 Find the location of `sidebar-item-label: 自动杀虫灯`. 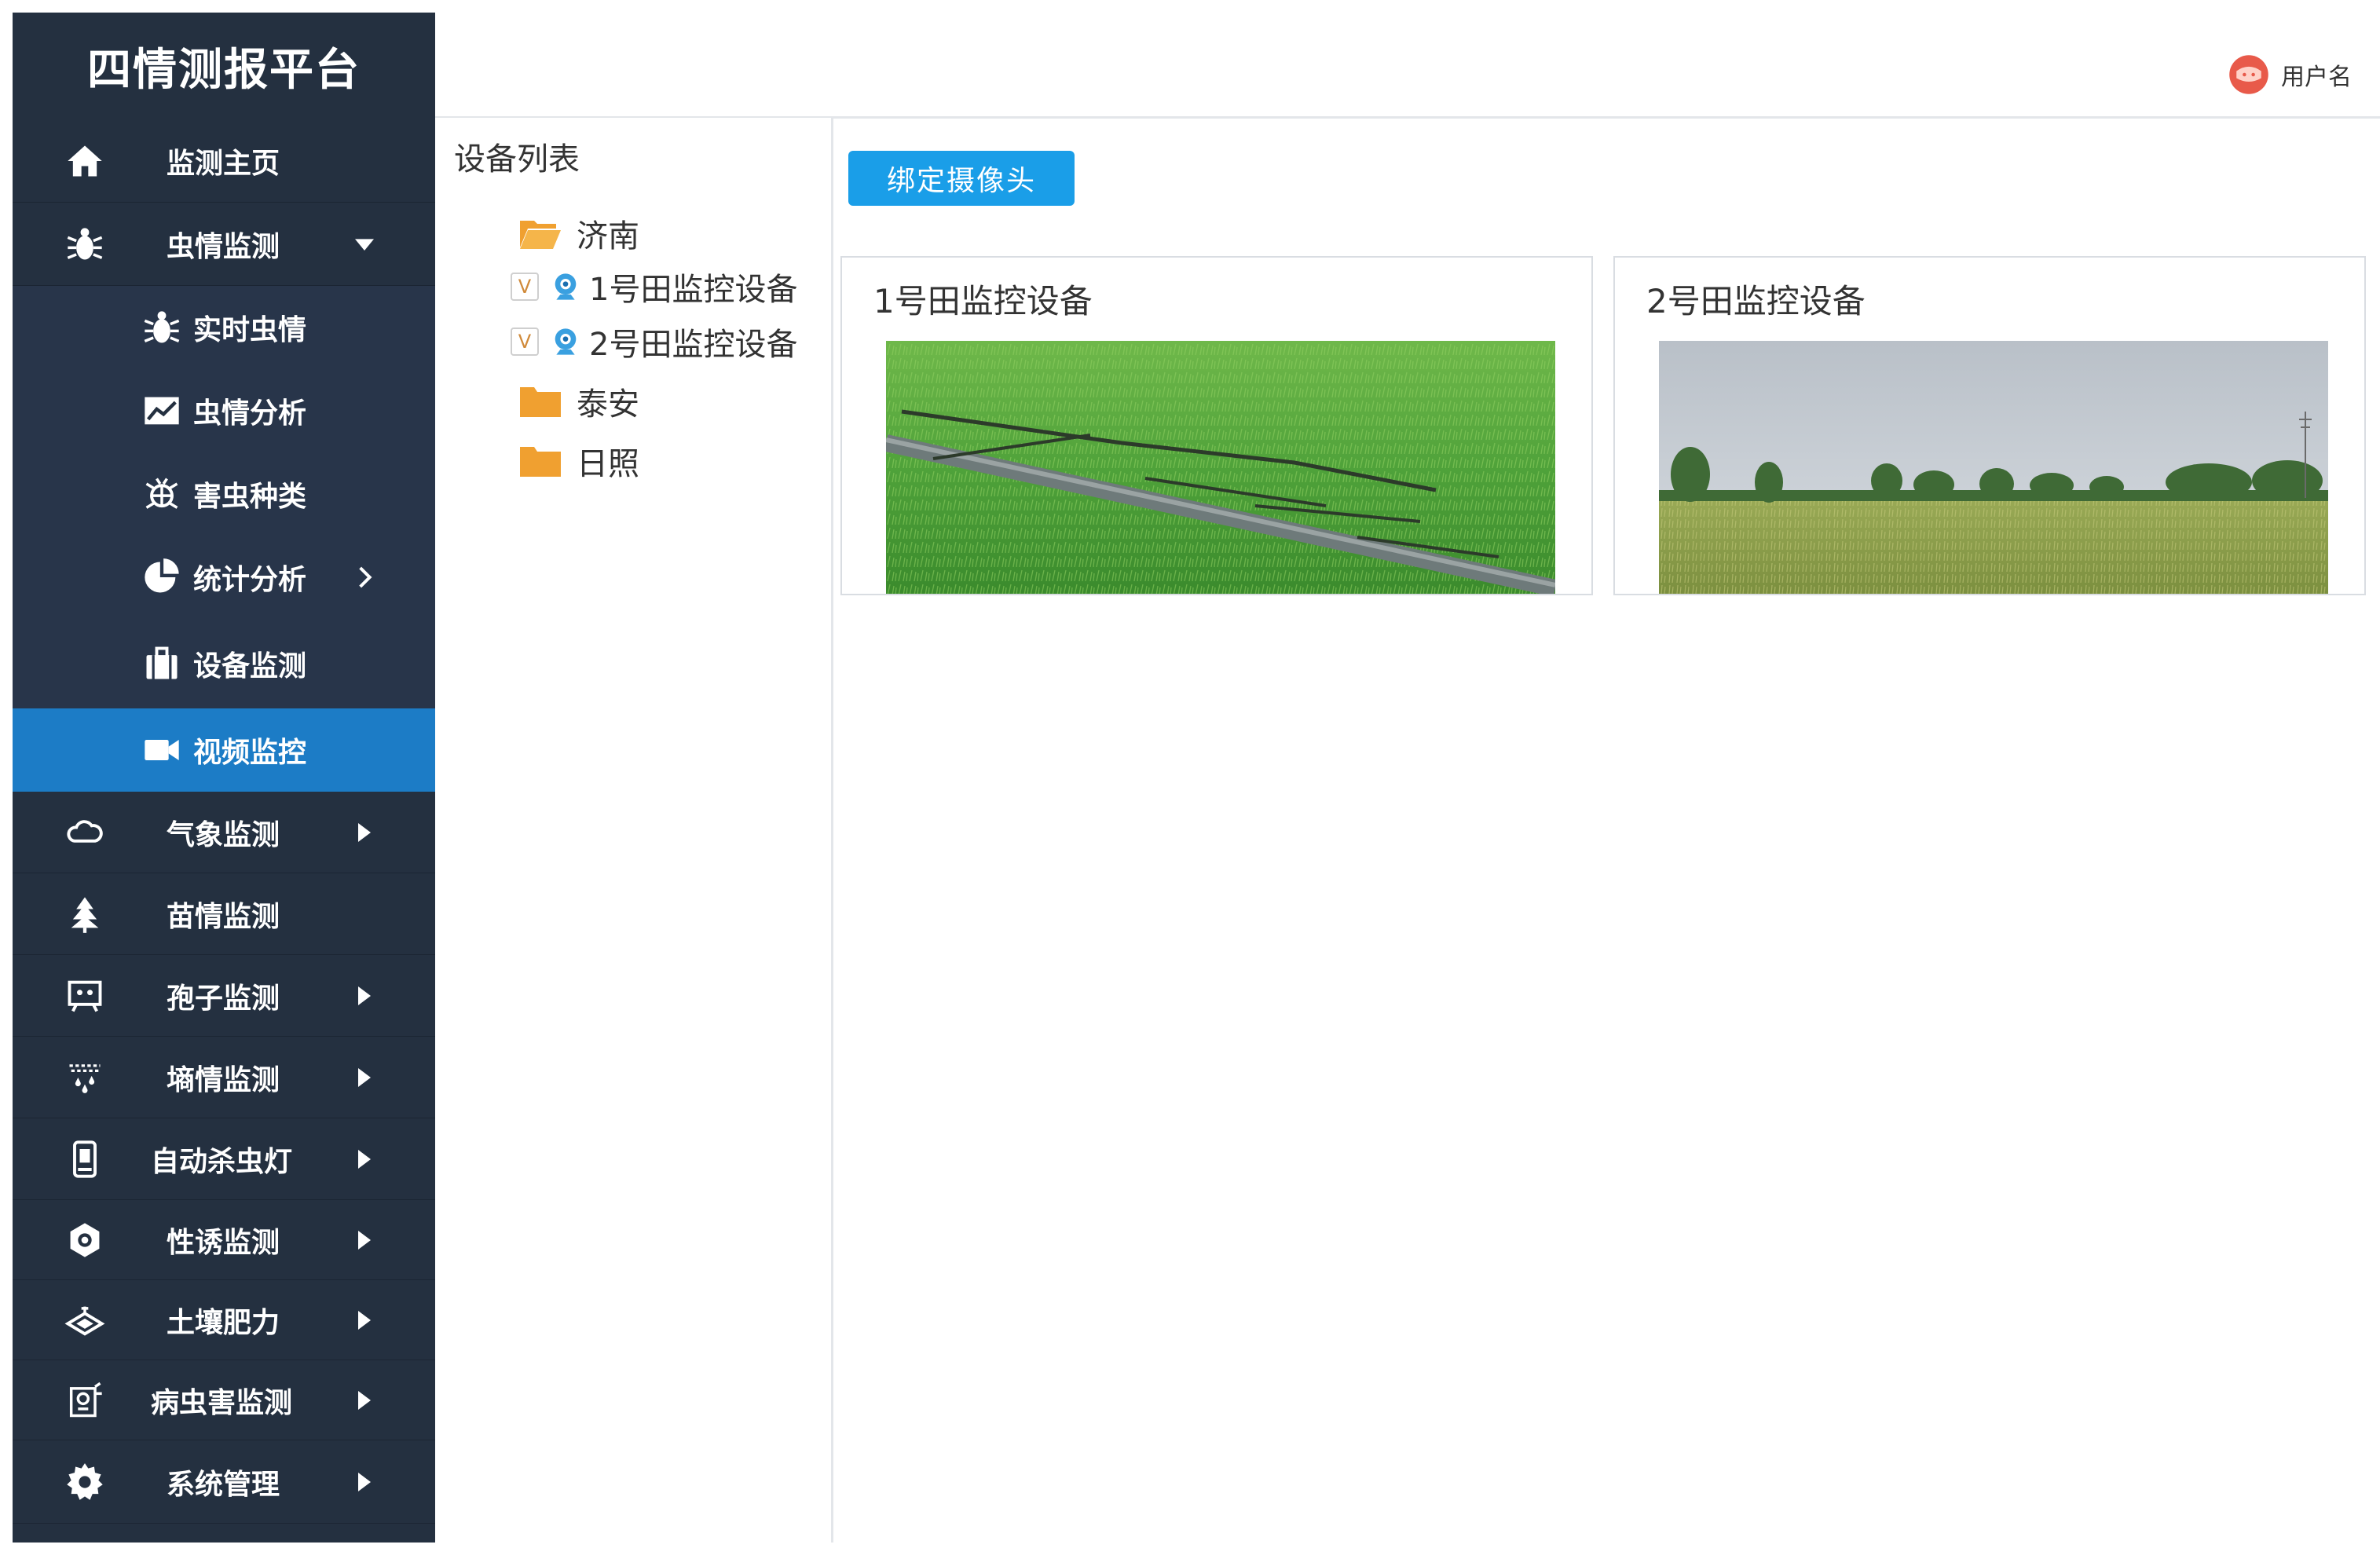

sidebar-item-label: 自动杀虫灯 is located at coordinates (222, 1161).